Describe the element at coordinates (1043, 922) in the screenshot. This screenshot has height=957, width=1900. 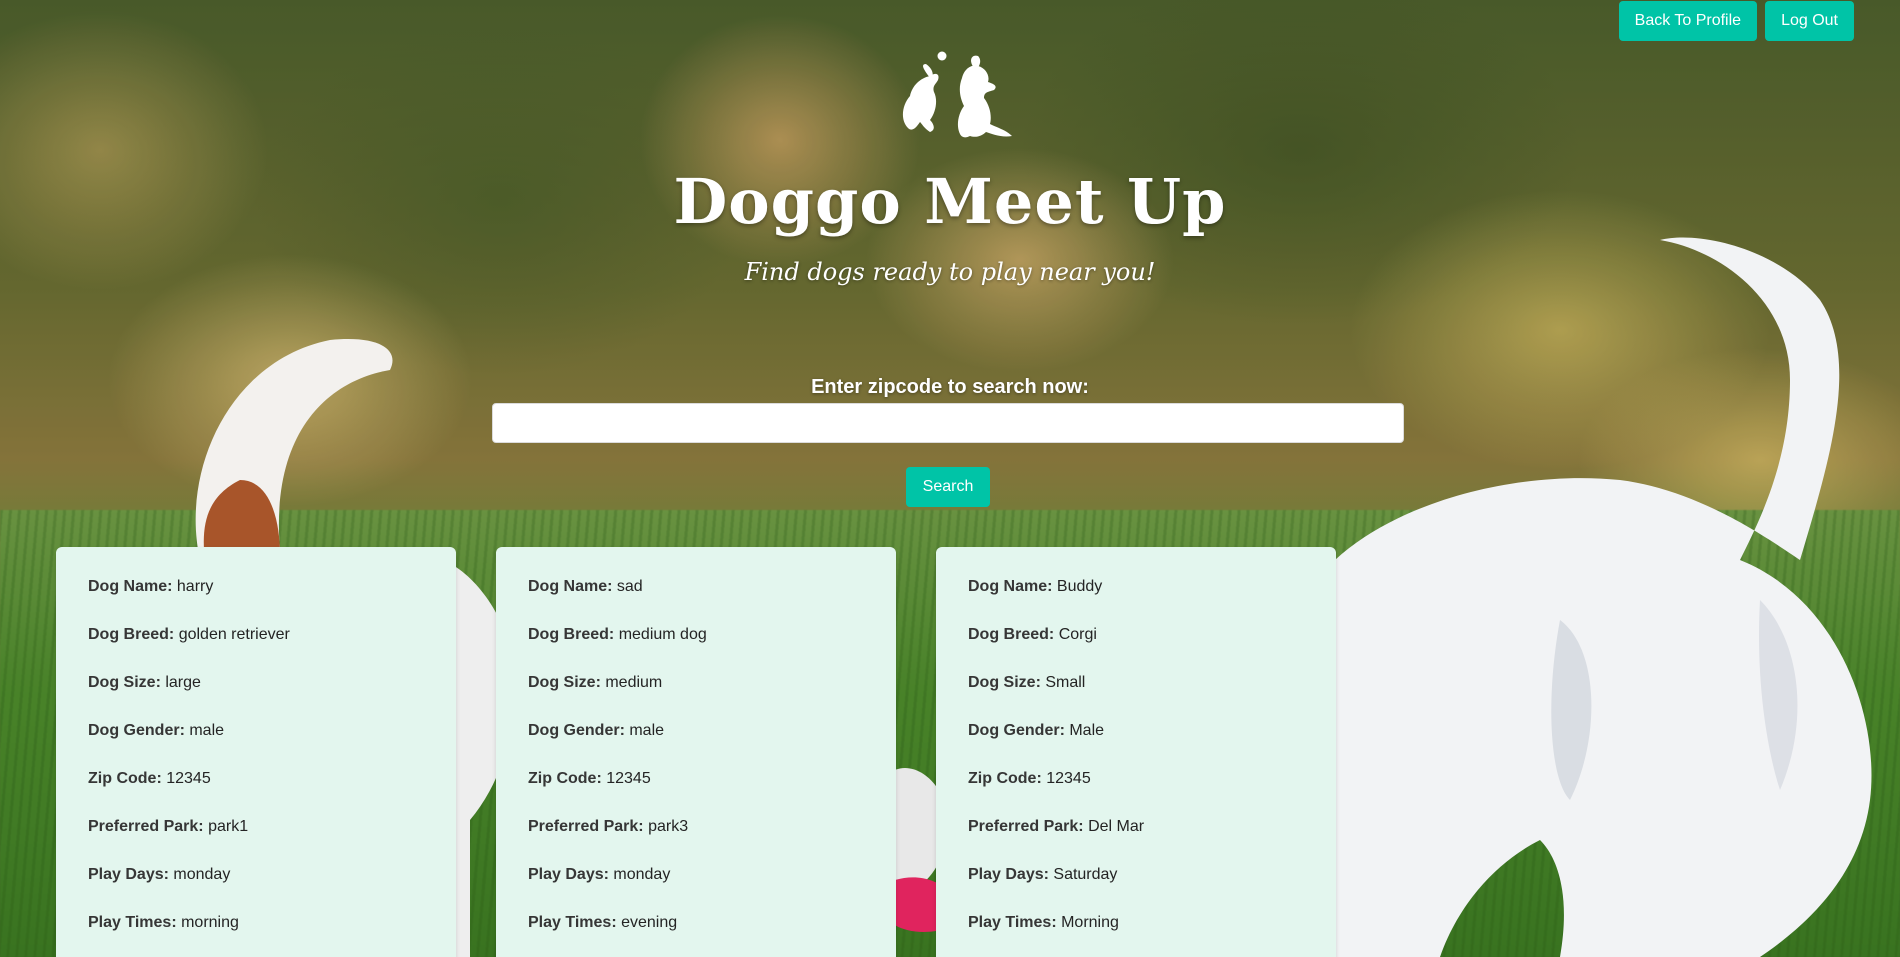
I see `play-times-row: Play Times: Morning` at that location.